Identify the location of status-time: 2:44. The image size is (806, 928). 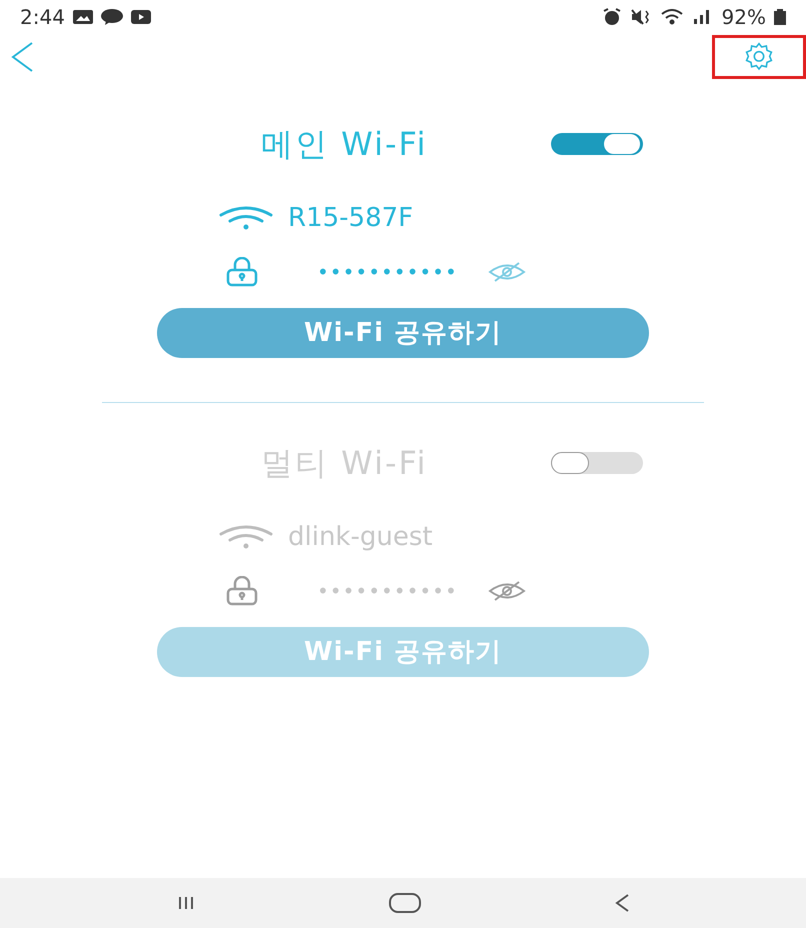
(42, 17).